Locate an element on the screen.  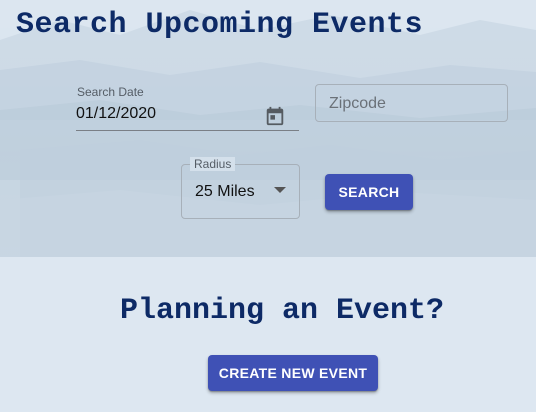
zipcode-input is located at coordinates (414, 104).